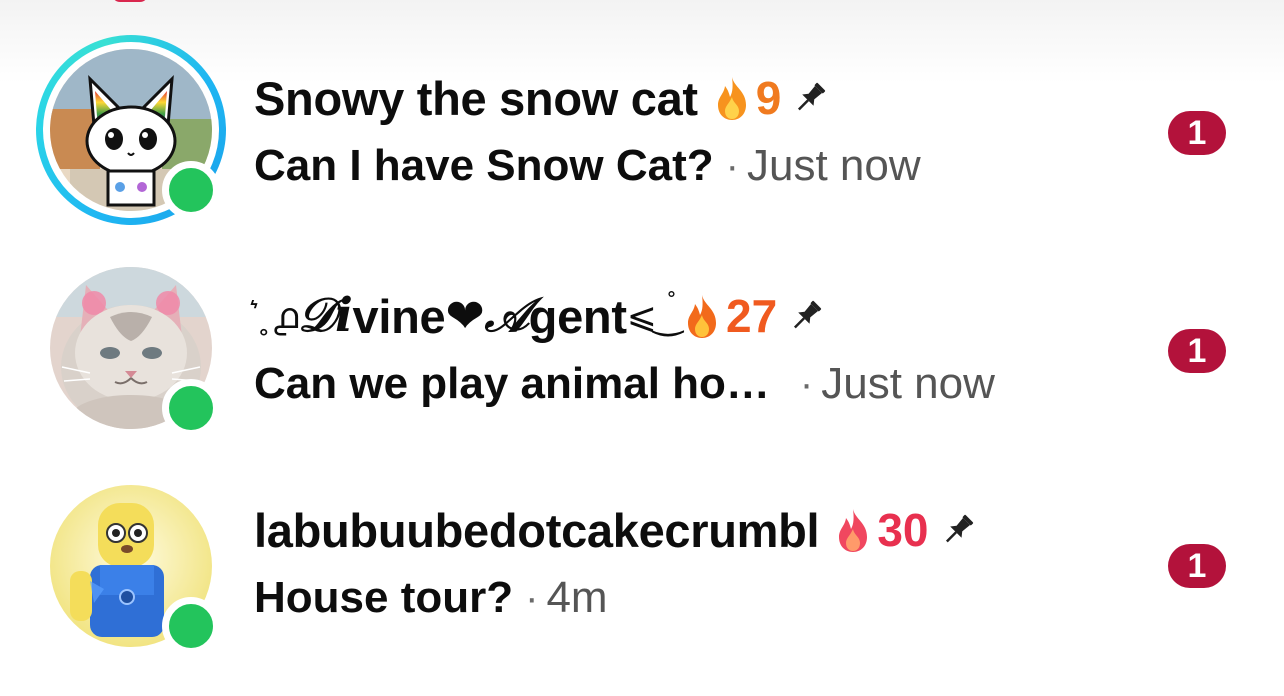 Image resolution: width=1284 pixels, height=696 pixels. Describe the element at coordinates (577, 316) in the screenshot. I see `chat-name-part-agent-rest: gent` at that location.